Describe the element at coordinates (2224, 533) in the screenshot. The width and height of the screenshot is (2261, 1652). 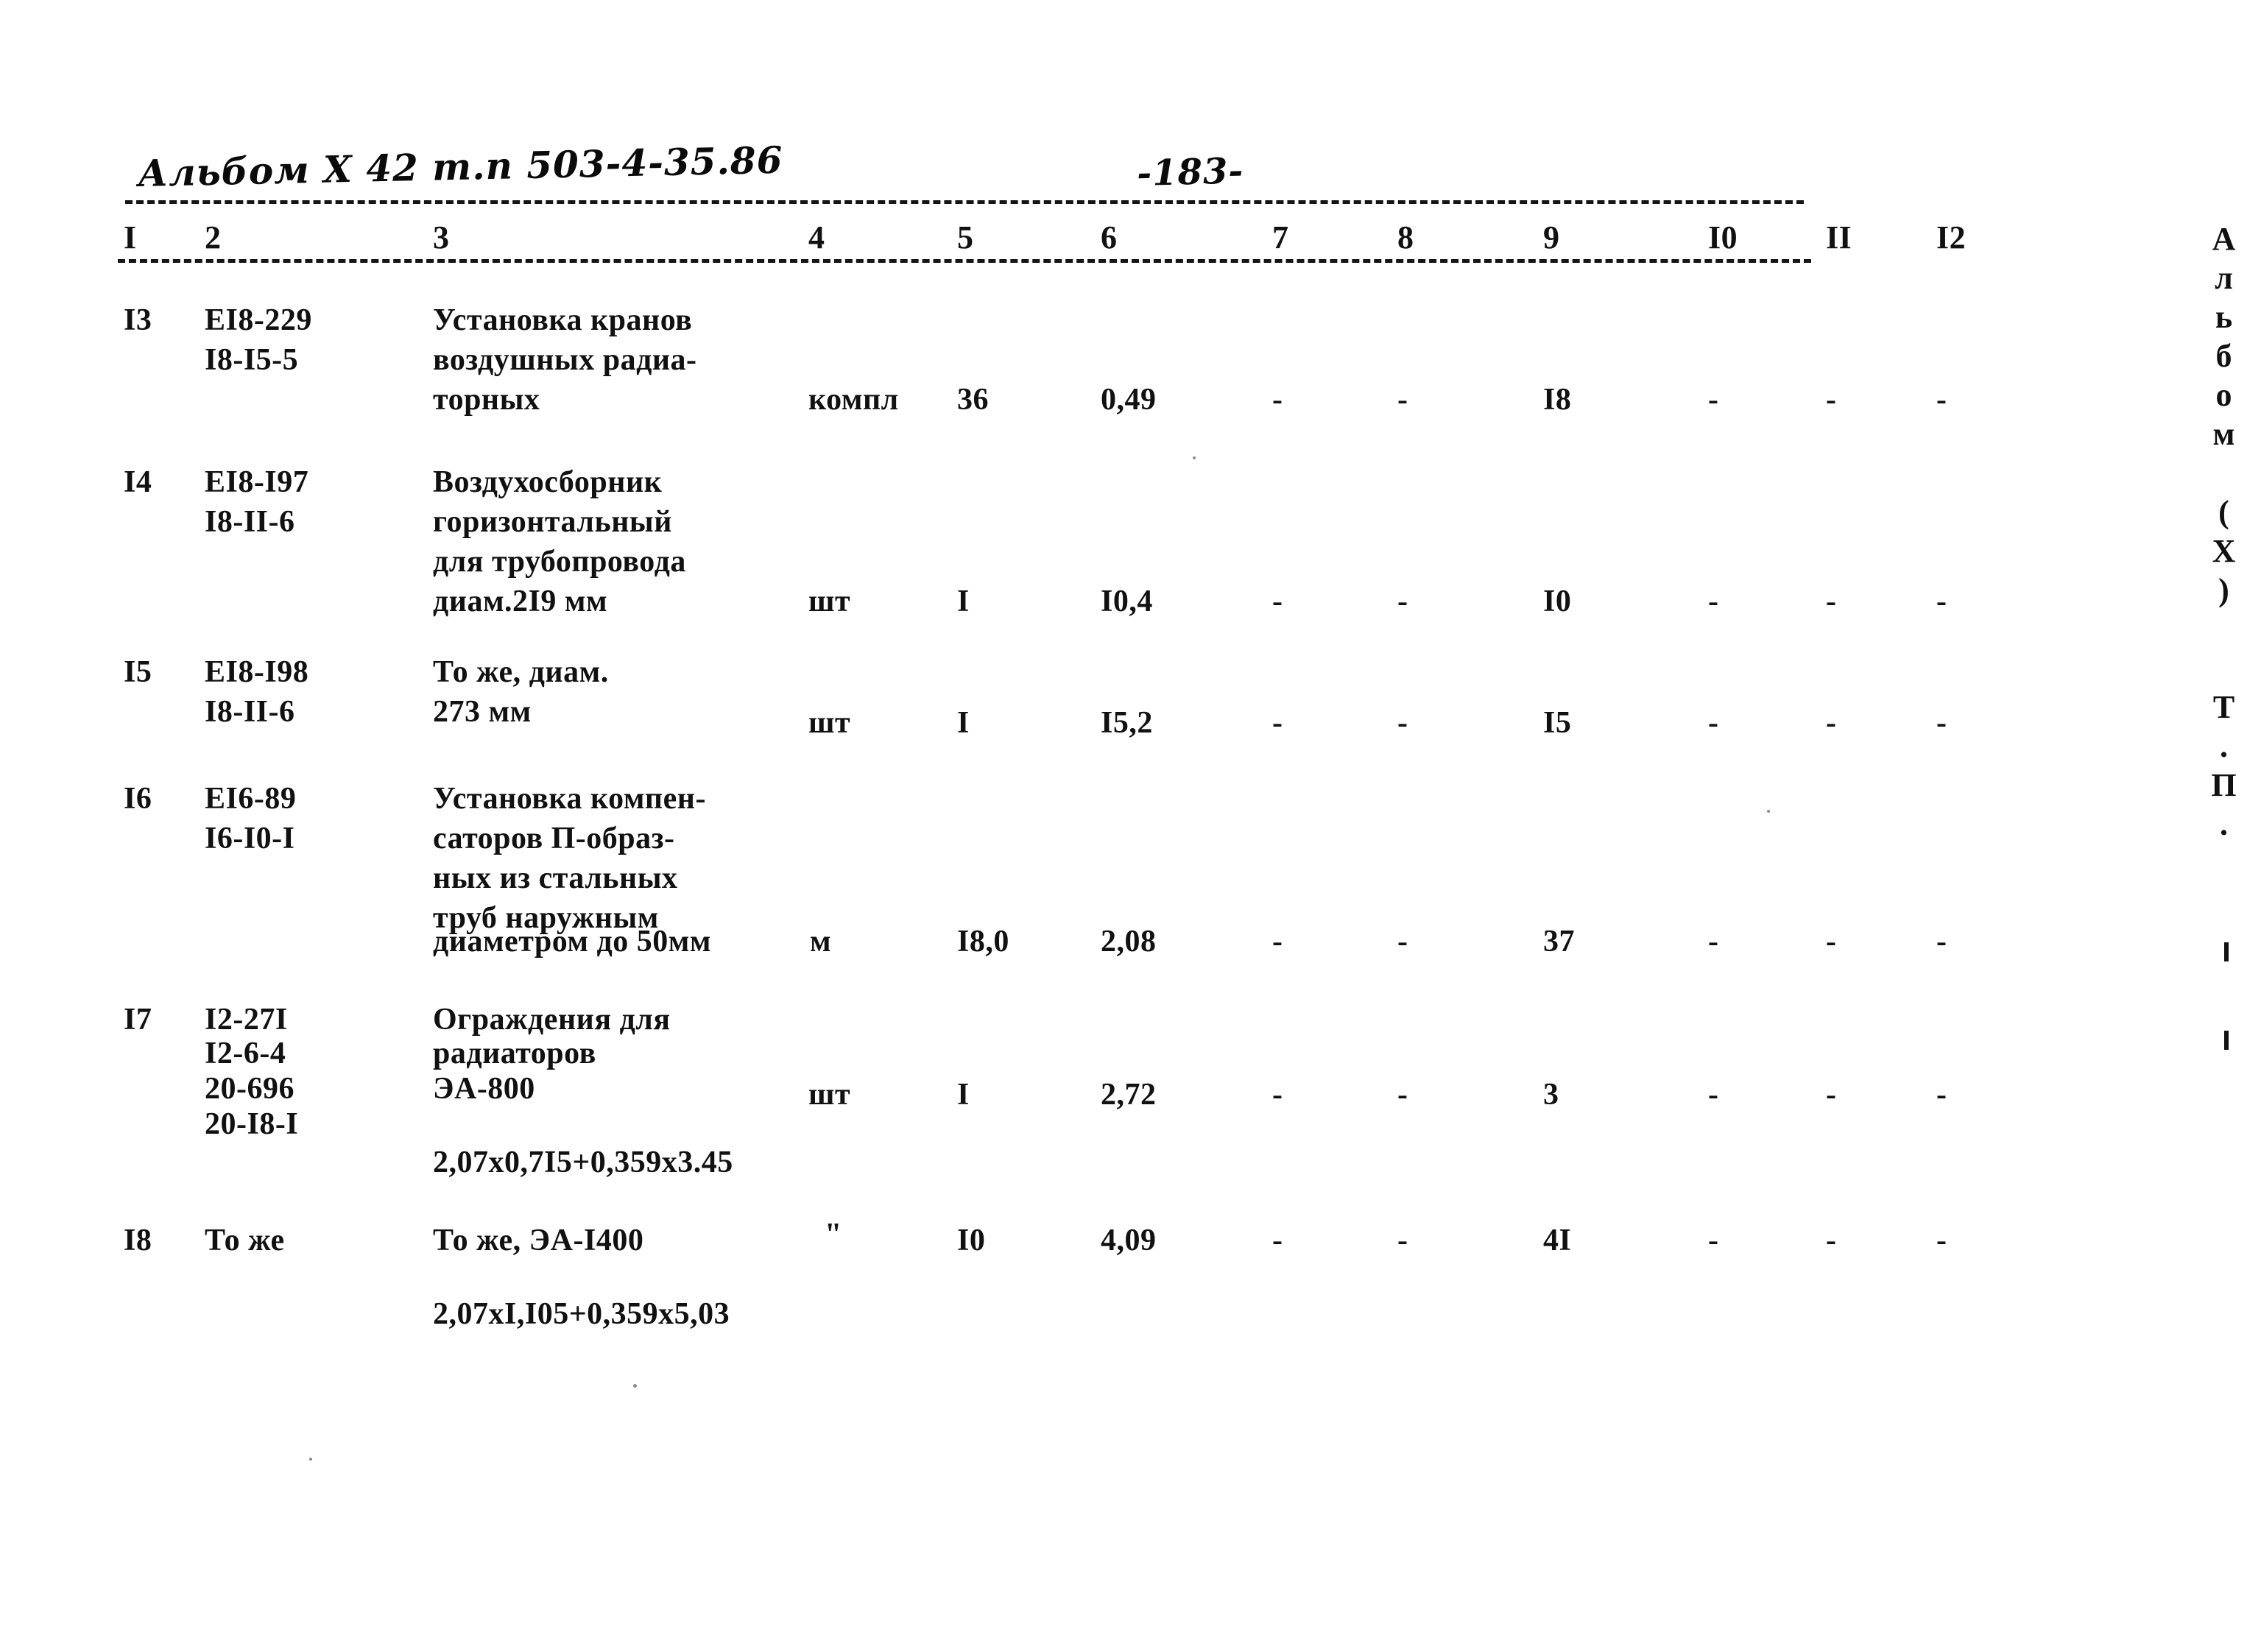
I see `margin-album-label: Альбом (Х) Т.П.` at that location.